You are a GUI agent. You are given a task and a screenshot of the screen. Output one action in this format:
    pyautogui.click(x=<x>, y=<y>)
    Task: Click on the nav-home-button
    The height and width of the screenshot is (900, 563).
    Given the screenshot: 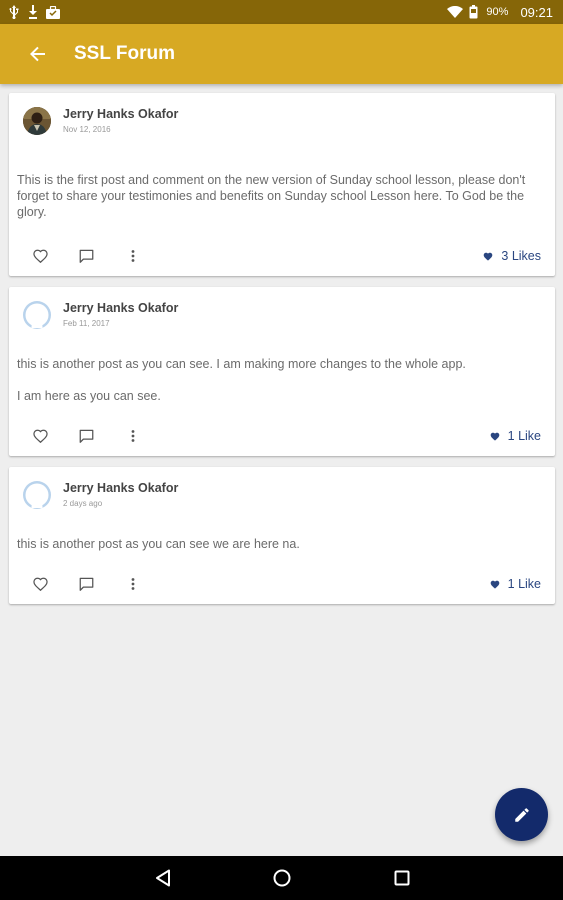 What is the action you would take?
    pyautogui.click(x=282, y=878)
    